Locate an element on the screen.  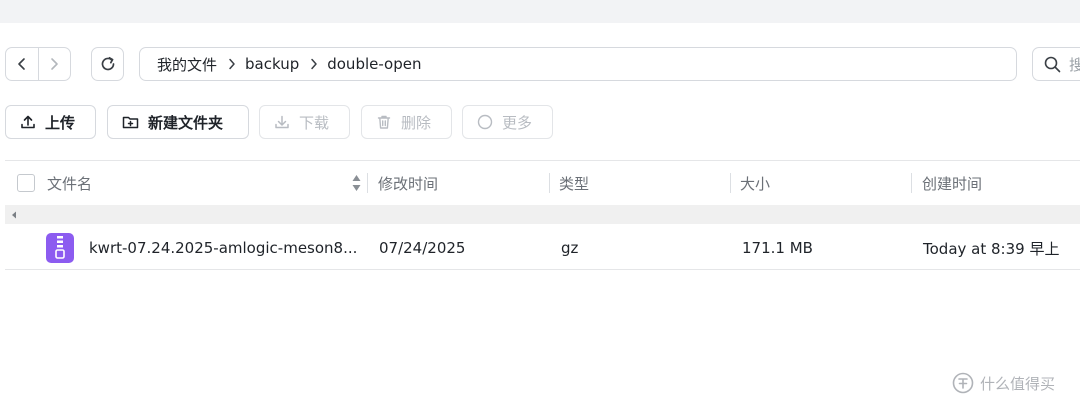
forward-button is located at coordinates (54, 64).